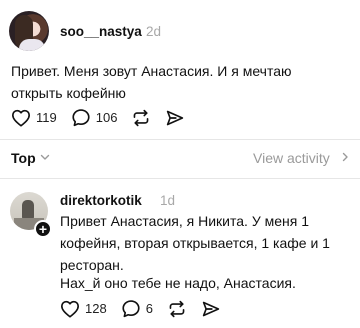 The height and width of the screenshot is (328, 360). I want to click on comment-button: 6, so click(137, 308).